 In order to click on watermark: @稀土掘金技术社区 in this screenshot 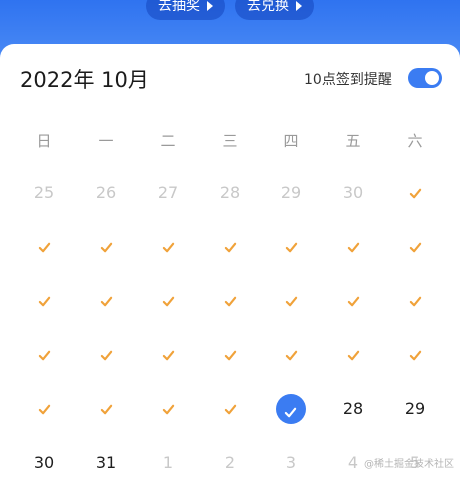, I will do `click(409, 464)`.